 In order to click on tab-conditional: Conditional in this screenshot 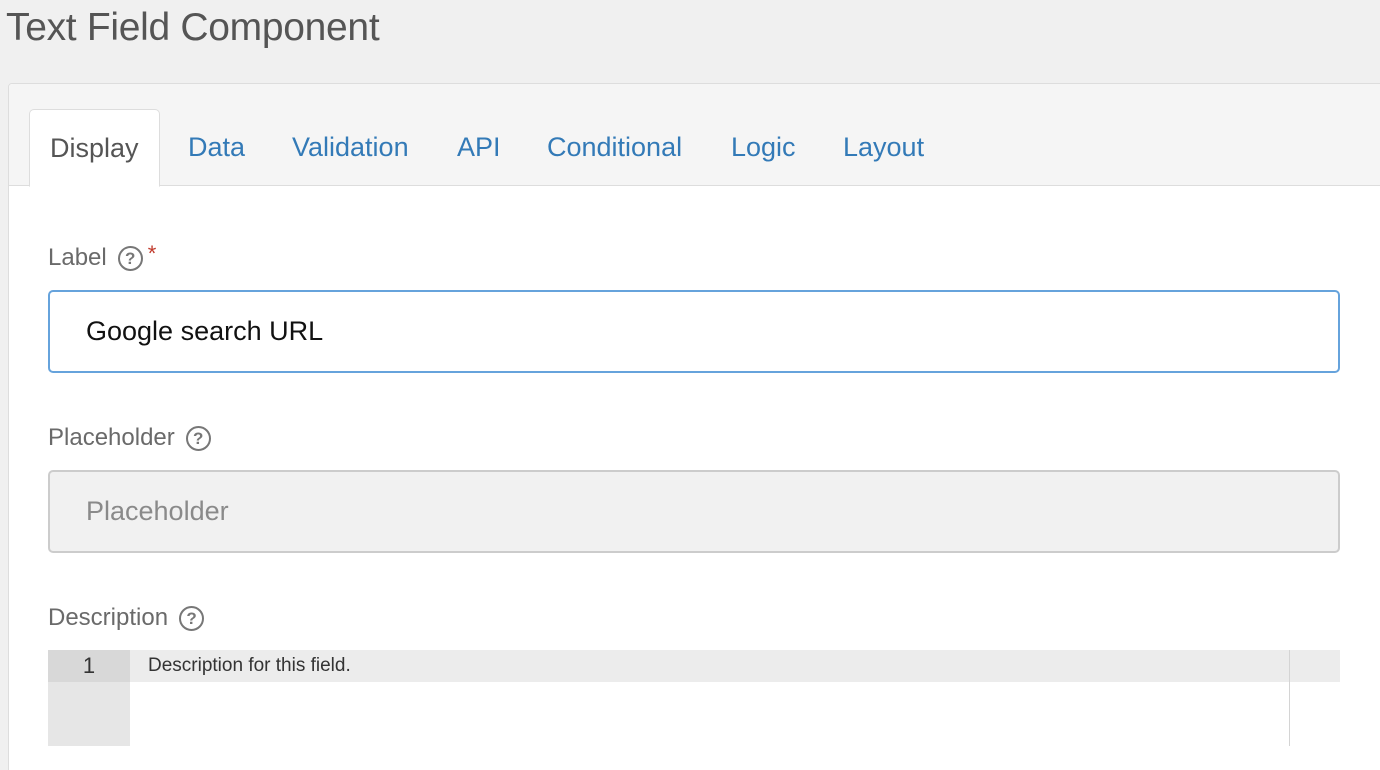, I will do `click(614, 147)`.